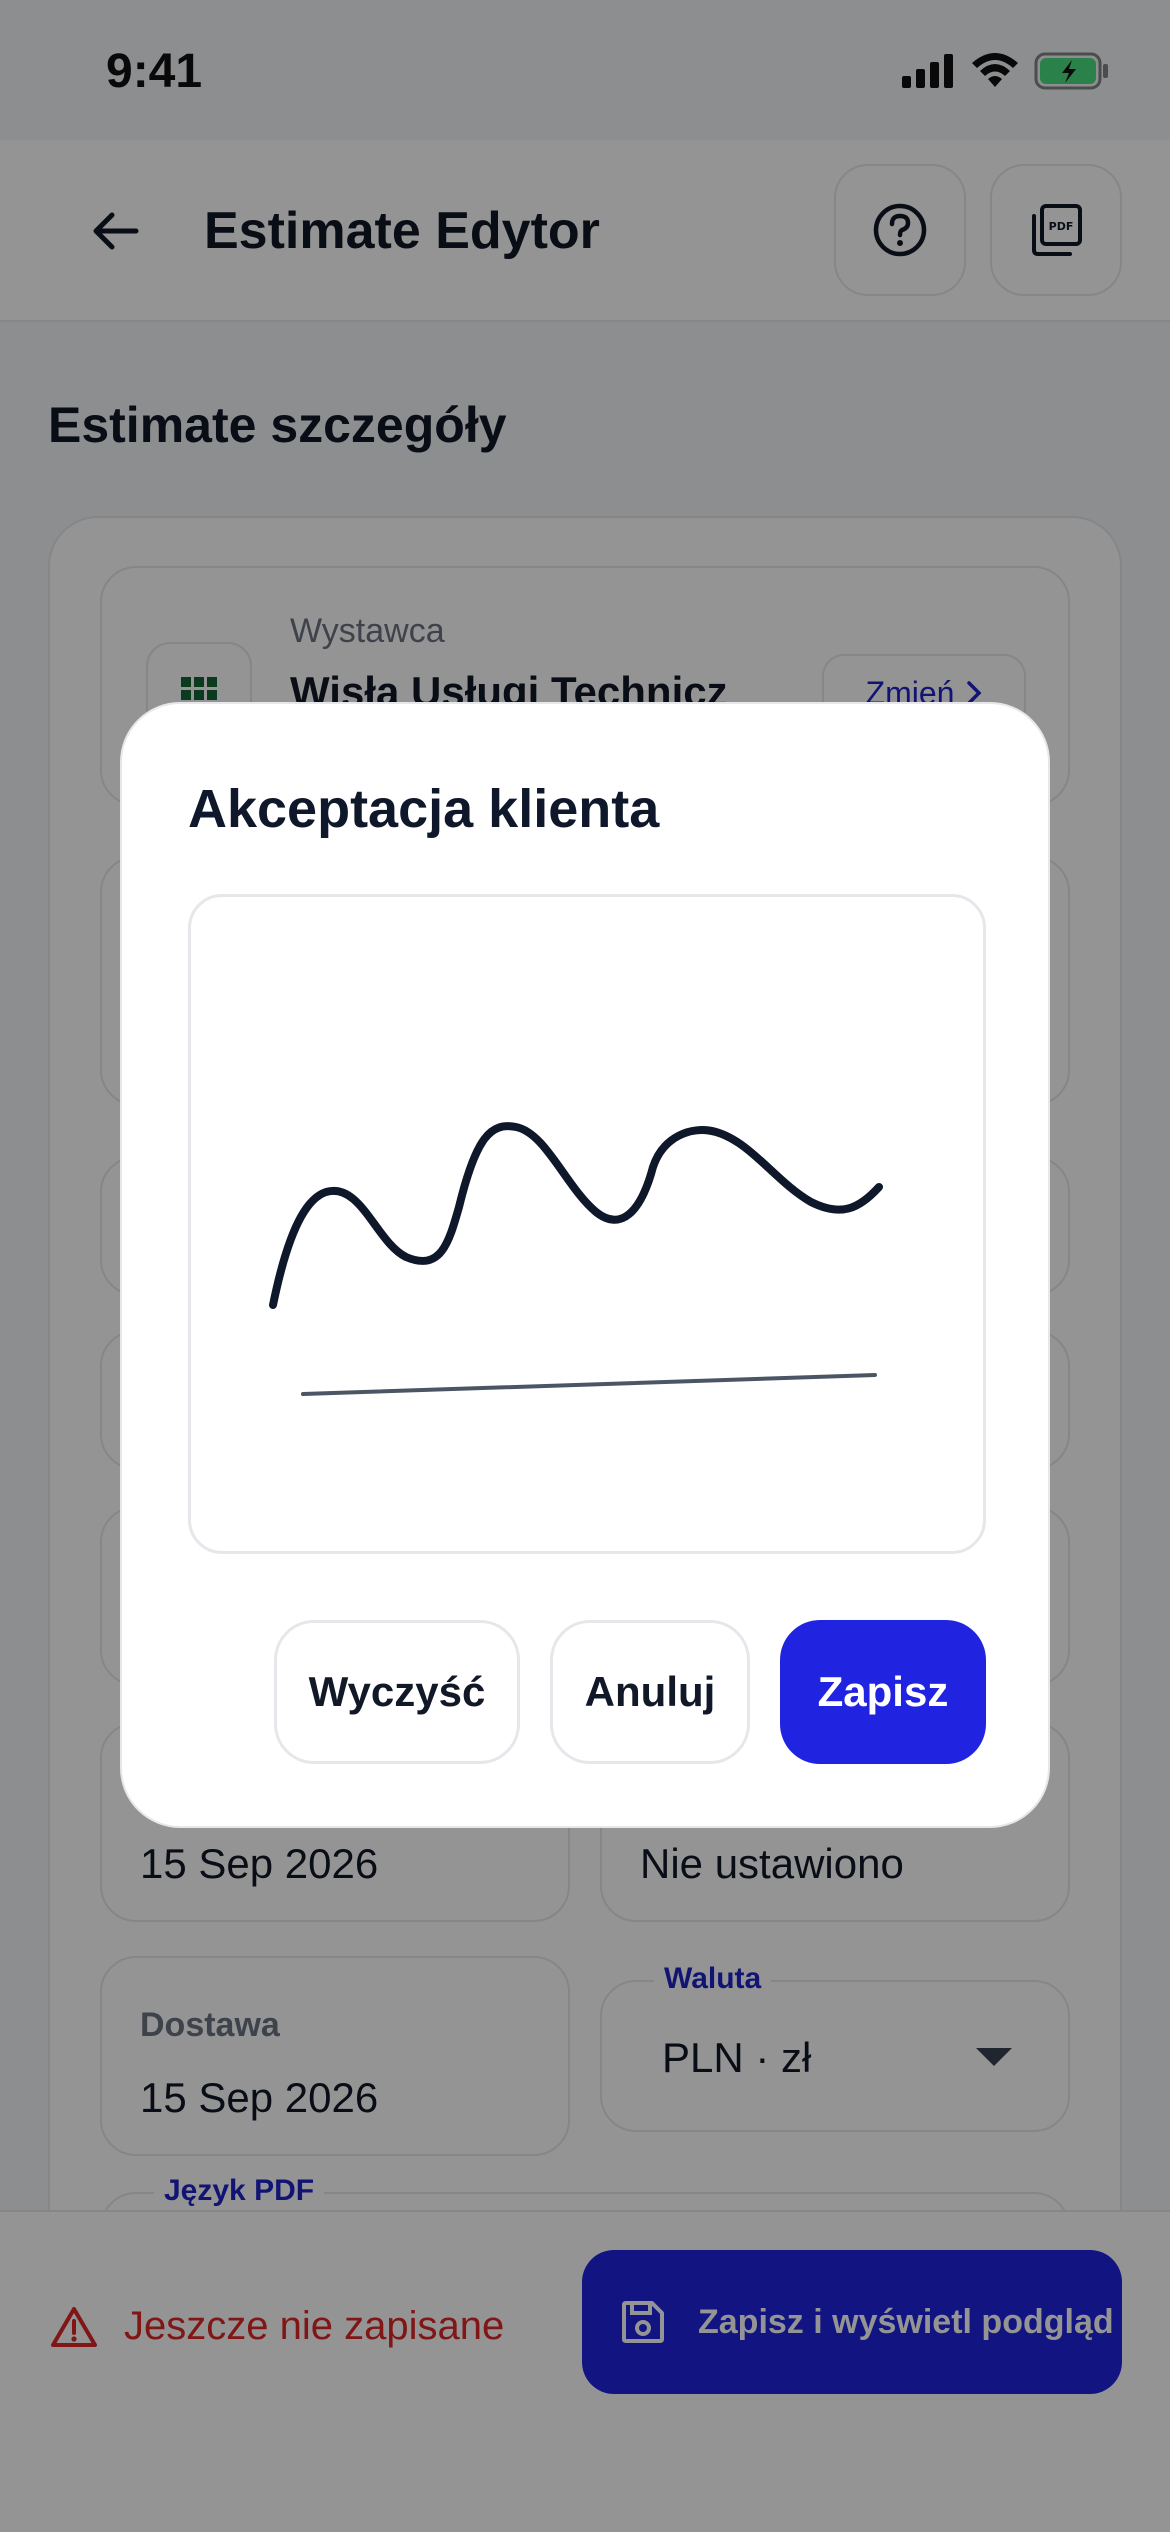  Describe the element at coordinates (883, 1692) in the screenshot. I see `save-button: Zapisz` at that location.